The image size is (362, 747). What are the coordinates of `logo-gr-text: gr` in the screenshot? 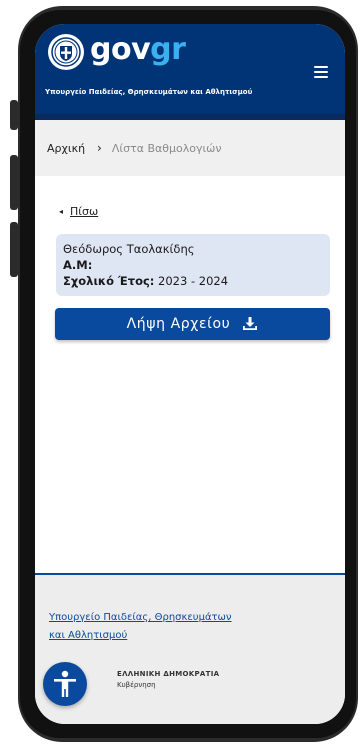 It's located at (168, 49).